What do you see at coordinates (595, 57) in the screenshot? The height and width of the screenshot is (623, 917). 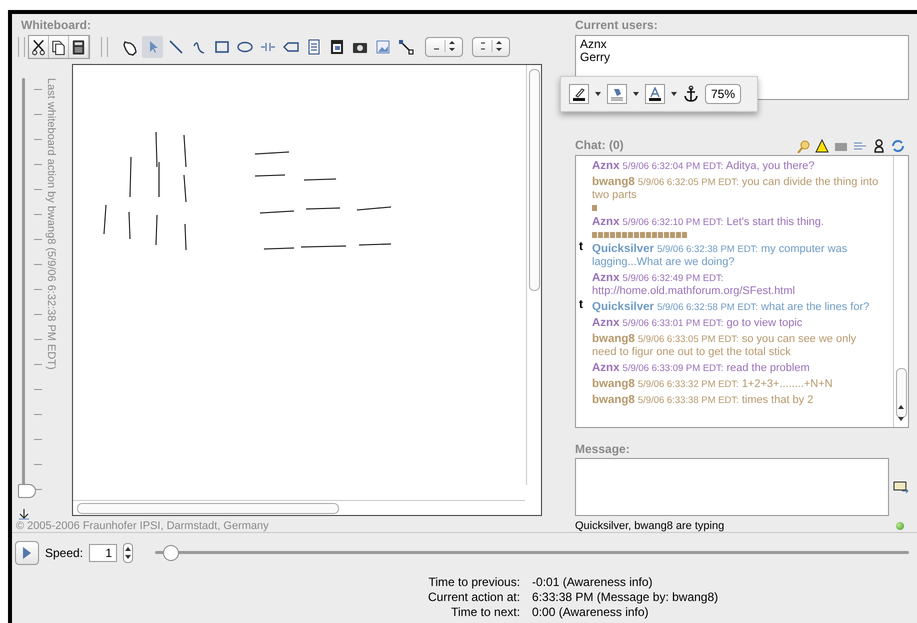 I see `user-name: Gerry` at bounding box center [595, 57].